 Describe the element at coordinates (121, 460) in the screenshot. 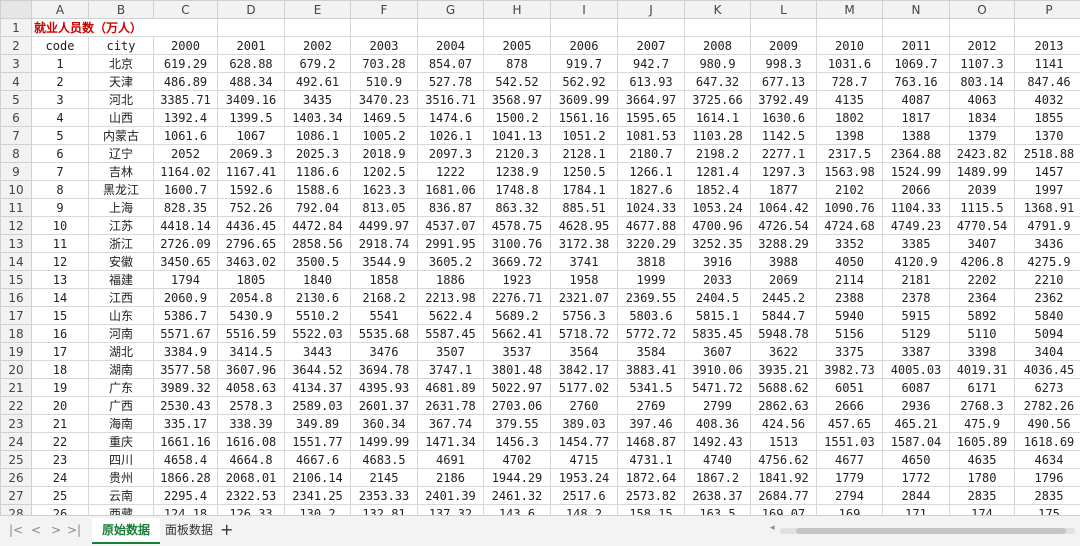

I see `city-cell: 四川` at that location.